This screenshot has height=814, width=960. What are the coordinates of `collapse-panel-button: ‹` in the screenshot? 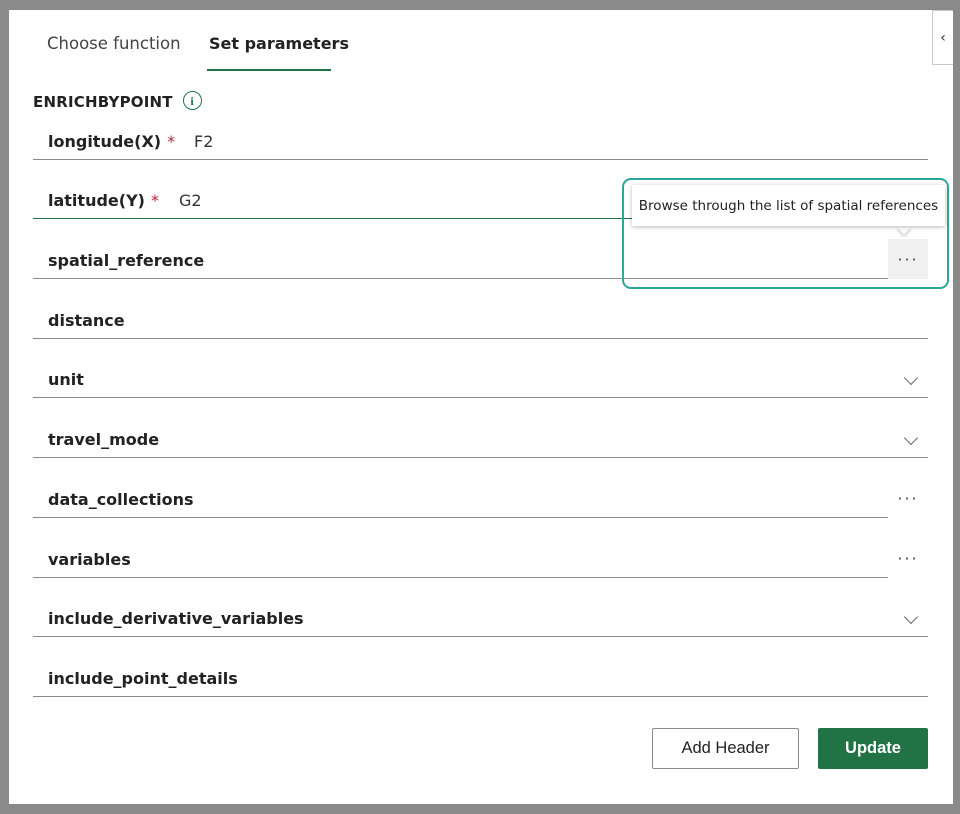 It's located at (942, 37).